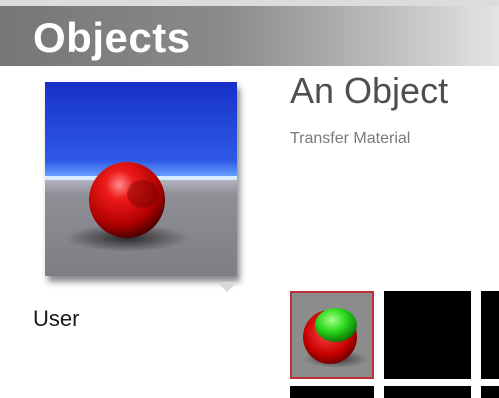 The image size is (499, 398). What do you see at coordinates (112, 37) in the screenshot?
I see `page-title: Objects` at bounding box center [112, 37].